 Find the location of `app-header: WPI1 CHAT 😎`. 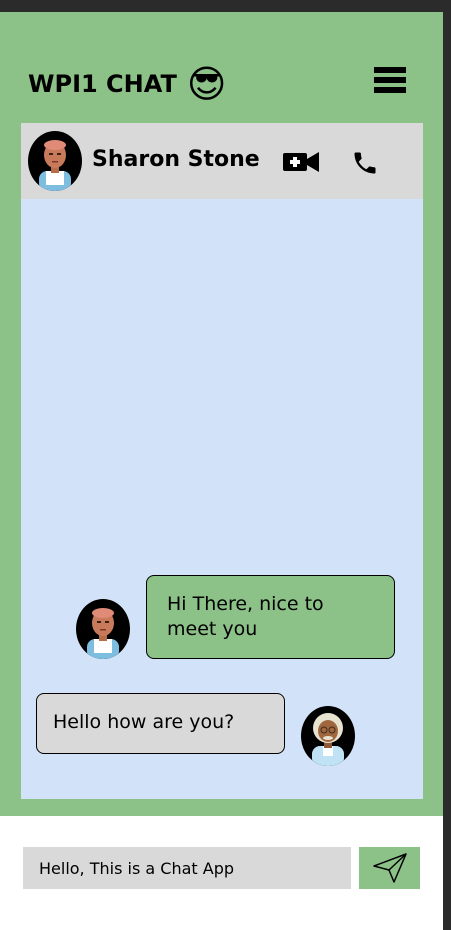

app-header: WPI1 CHAT 😎 is located at coordinates (127, 84).